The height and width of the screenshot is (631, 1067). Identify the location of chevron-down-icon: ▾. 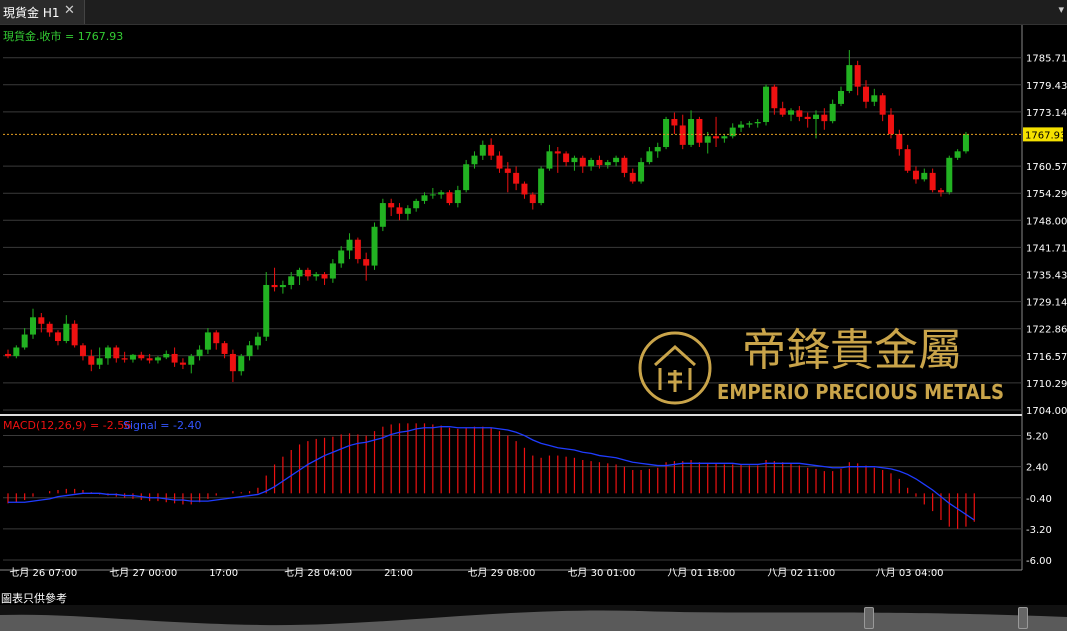
(1061, 9).